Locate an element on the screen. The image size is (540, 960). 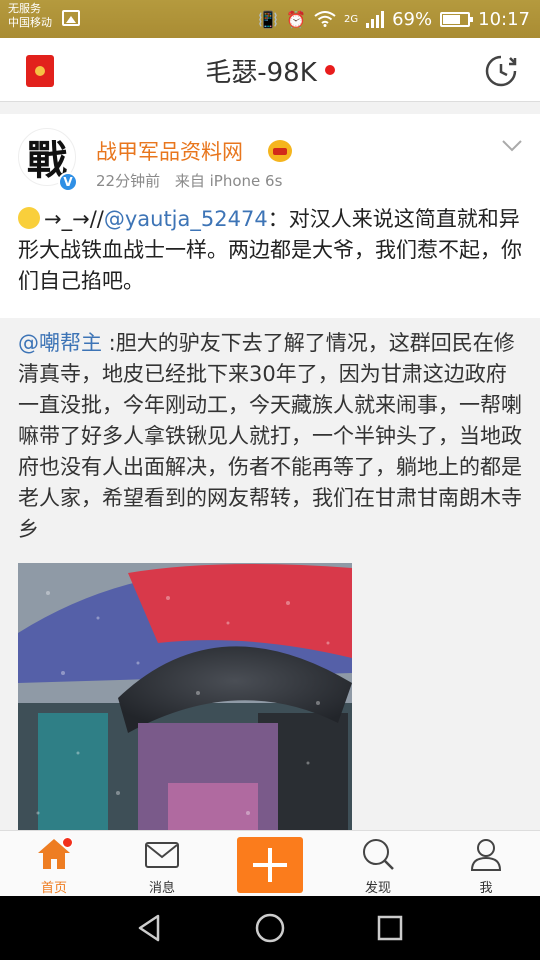
tab-messages: 消息 is located at coordinates (162, 864).